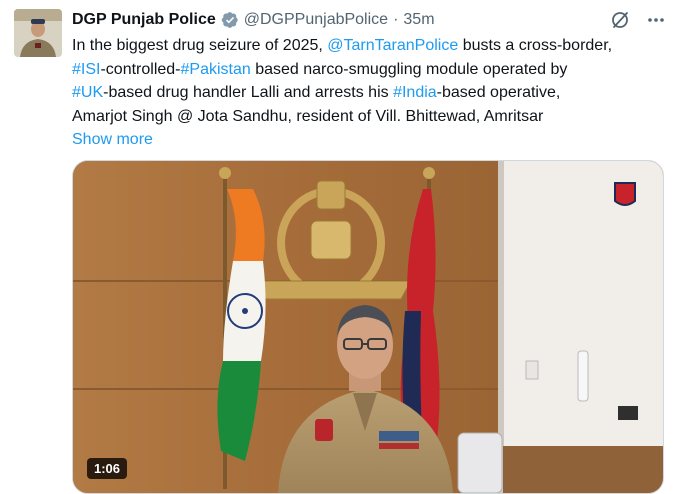 The width and height of the screenshot is (700, 494). Describe the element at coordinates (415, 92) in the screenshot. I see `hashtag-link: #India` at that location.